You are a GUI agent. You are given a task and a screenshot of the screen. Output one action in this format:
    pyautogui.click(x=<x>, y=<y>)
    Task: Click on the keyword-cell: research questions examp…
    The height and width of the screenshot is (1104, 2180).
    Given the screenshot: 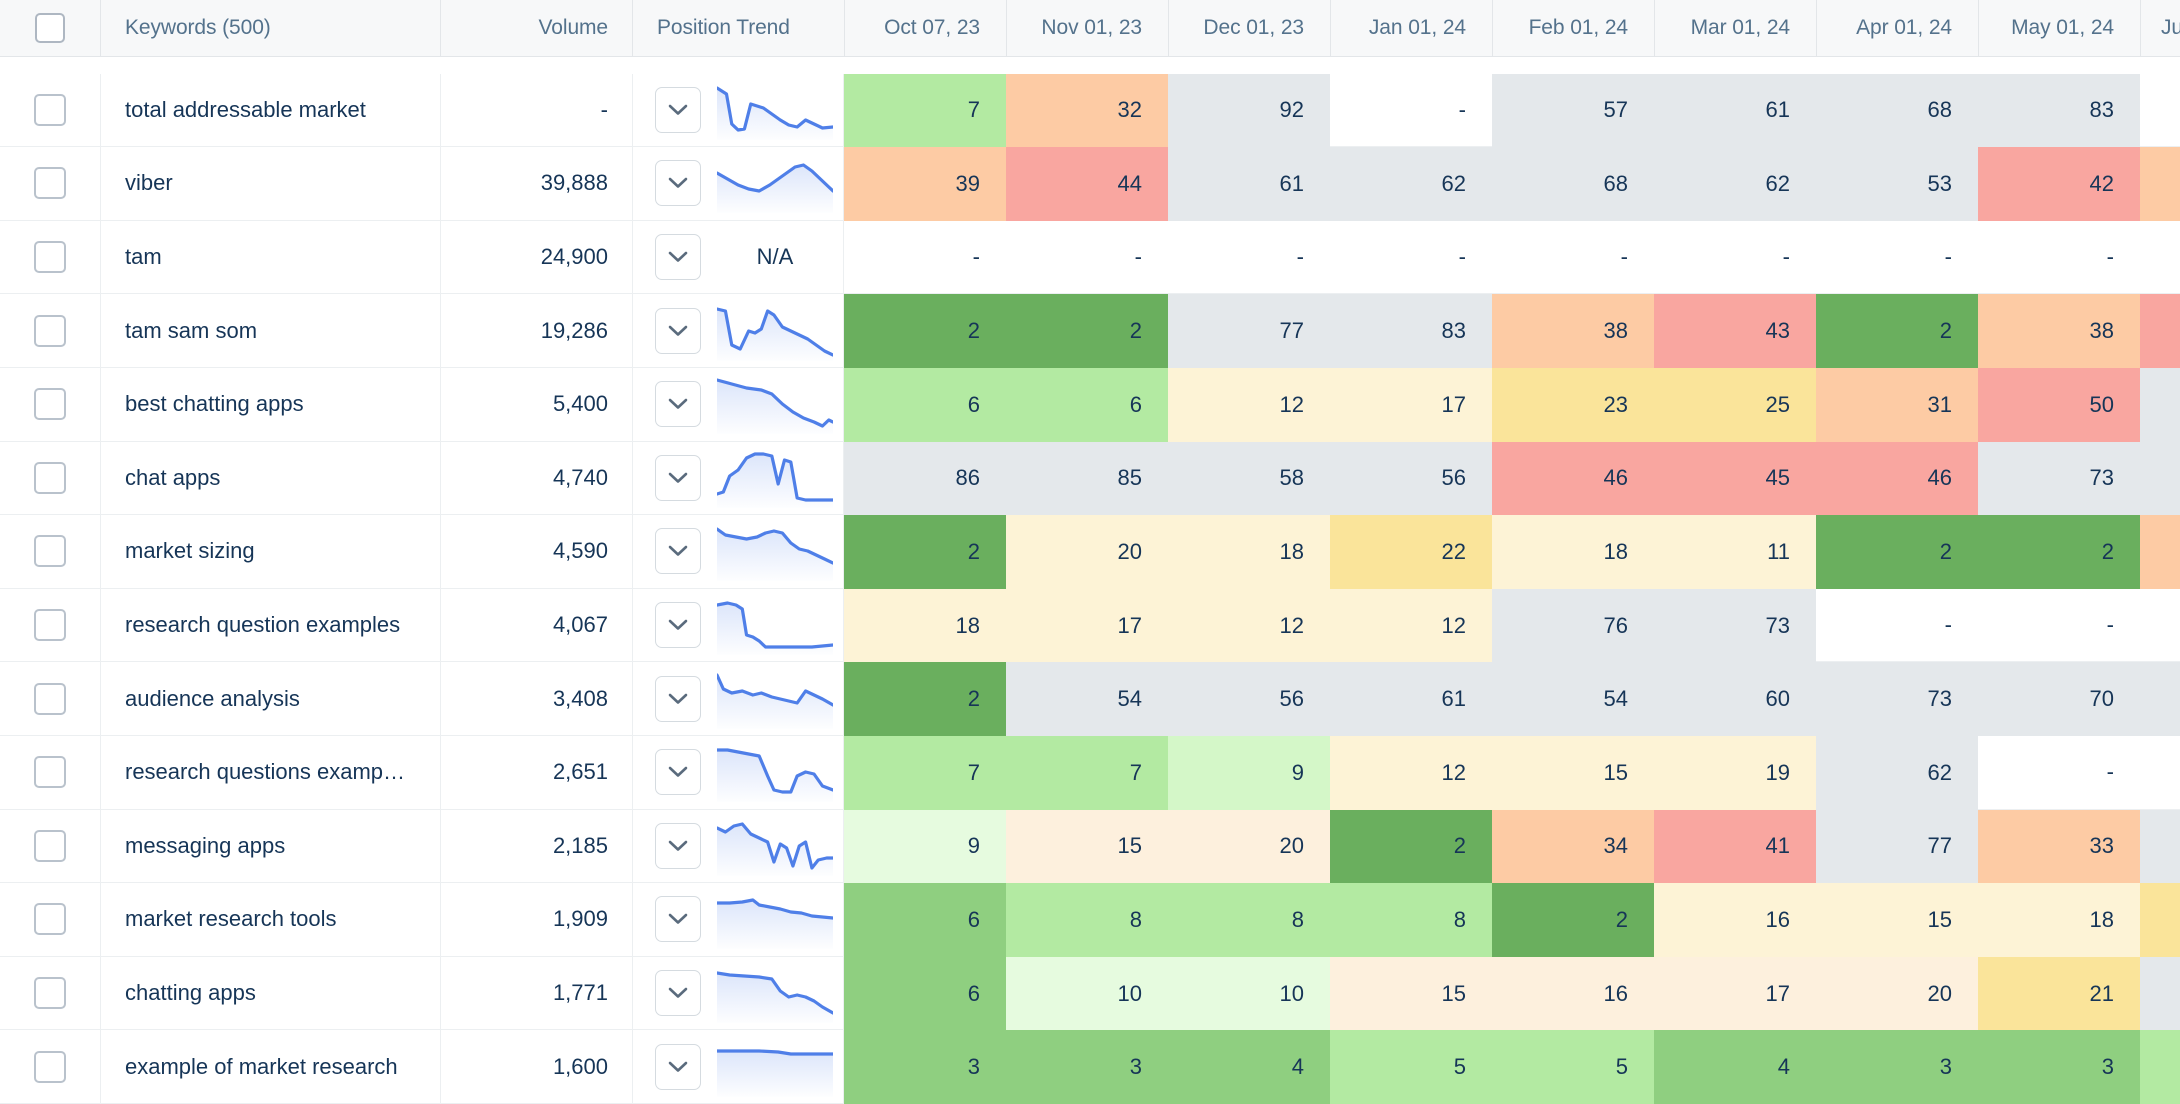 What is the action you would take?
    pyautogui.click(x=270, y=772)
    